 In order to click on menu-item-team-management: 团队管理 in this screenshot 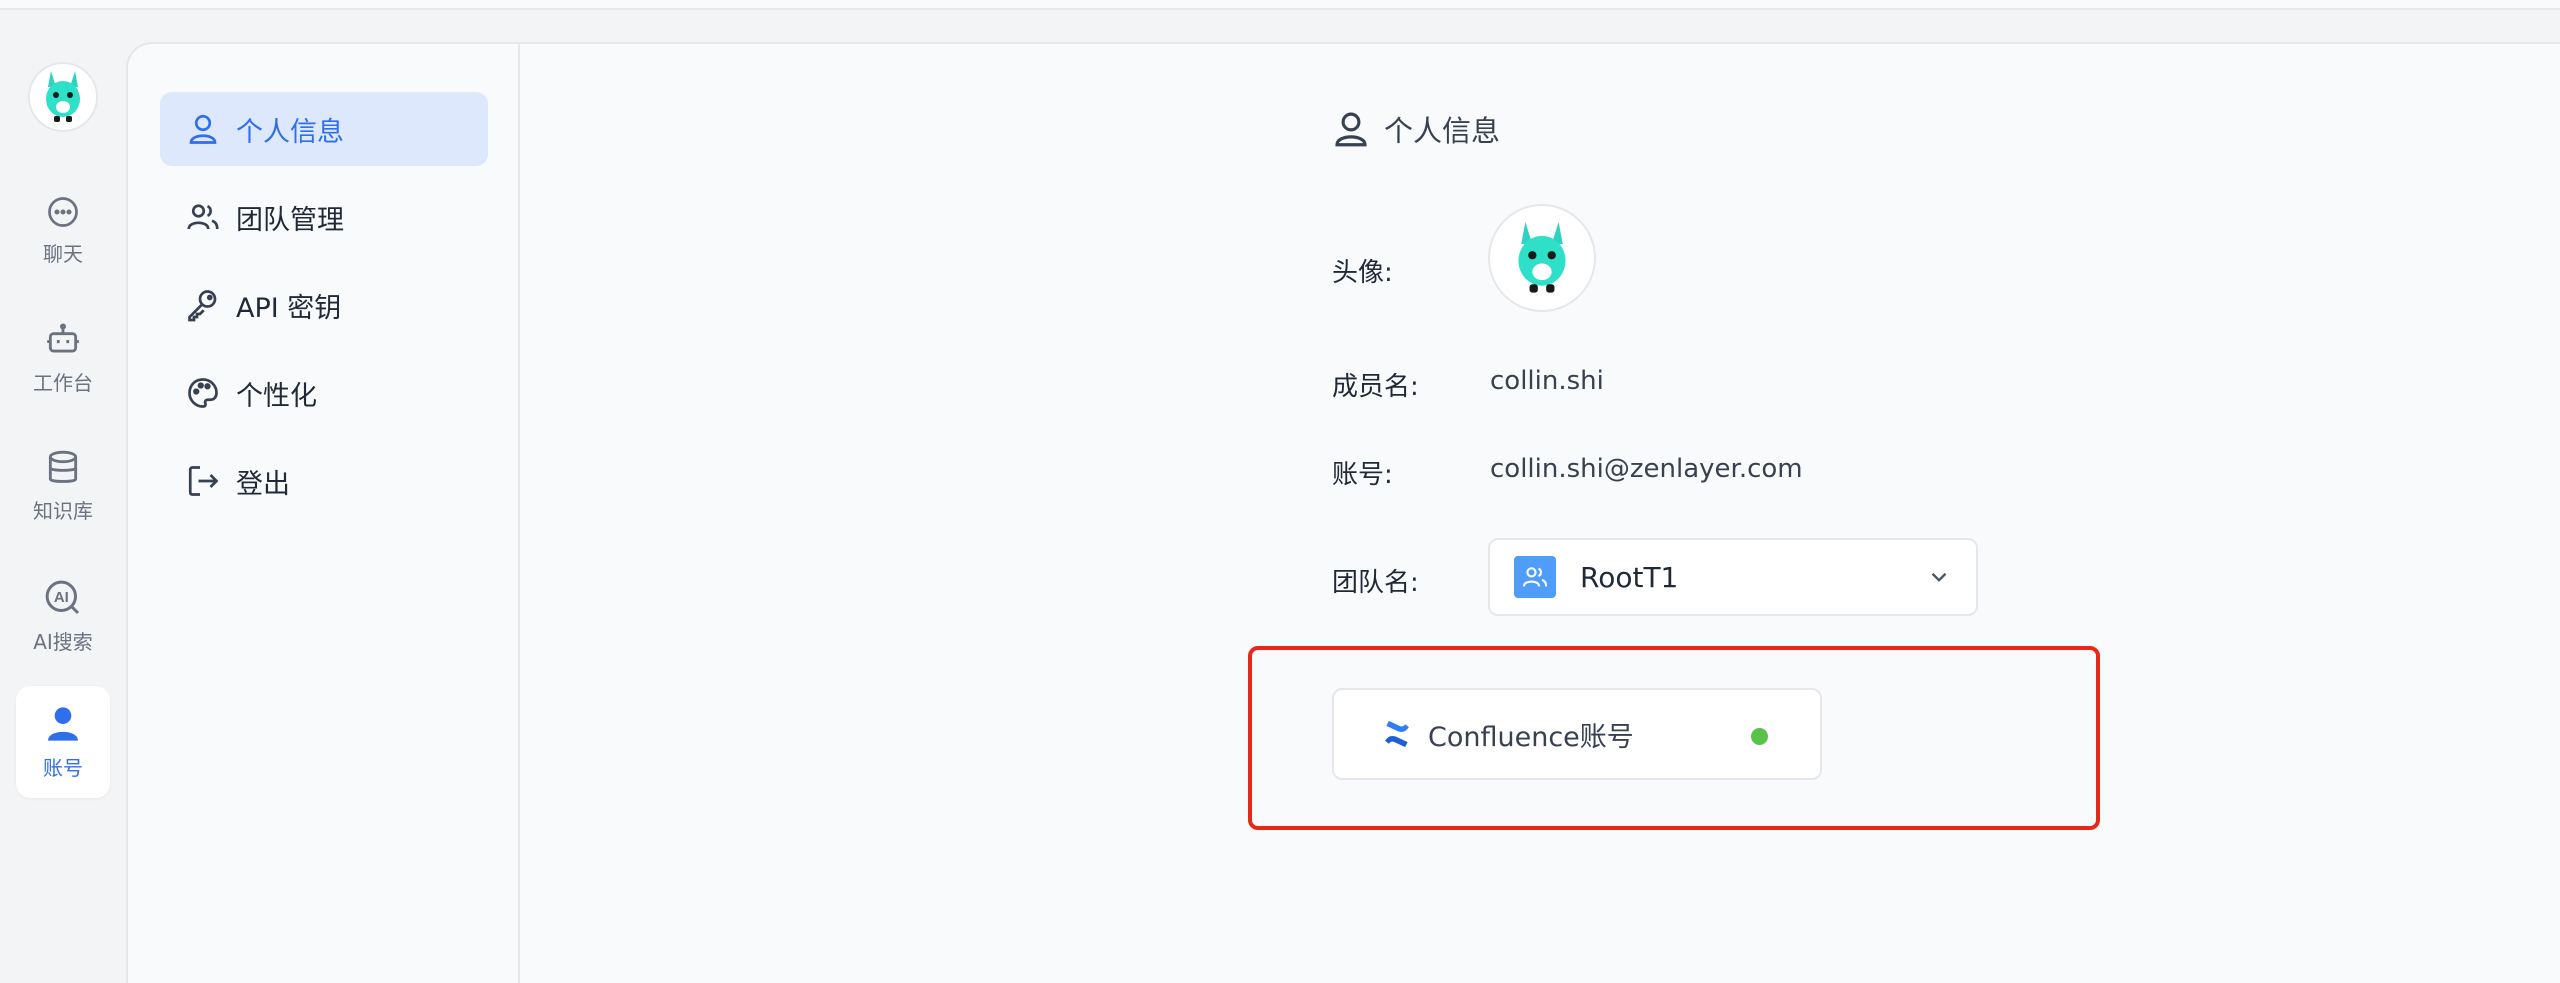, I will do `click(324, 217)`.